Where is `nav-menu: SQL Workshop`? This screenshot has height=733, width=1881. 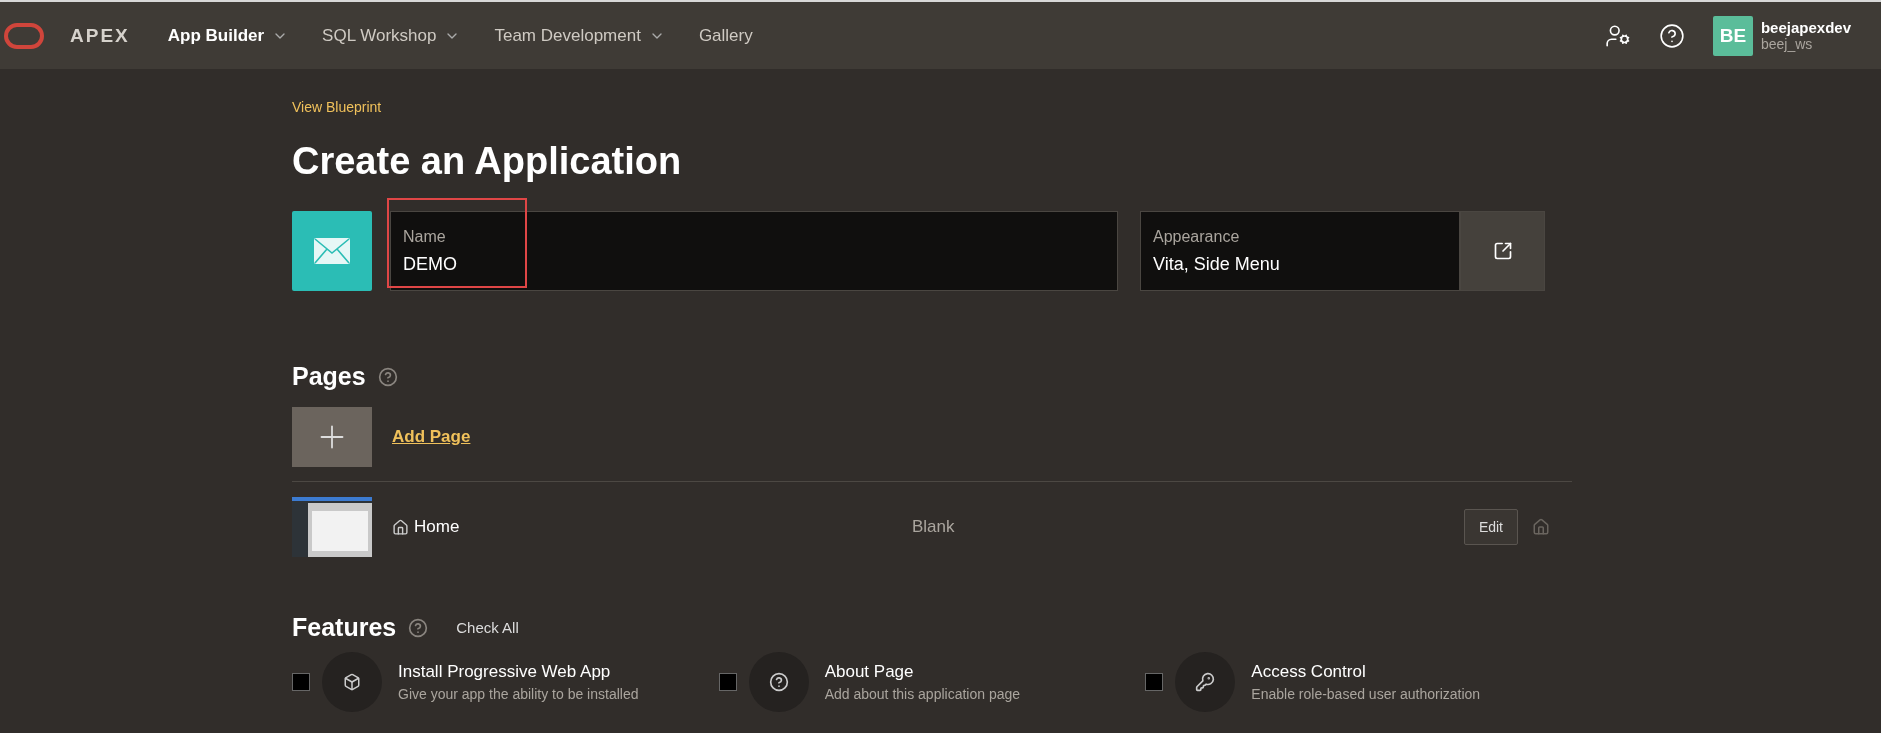 nav-menu: SQL Workshop is located at coordinates (391, 35).